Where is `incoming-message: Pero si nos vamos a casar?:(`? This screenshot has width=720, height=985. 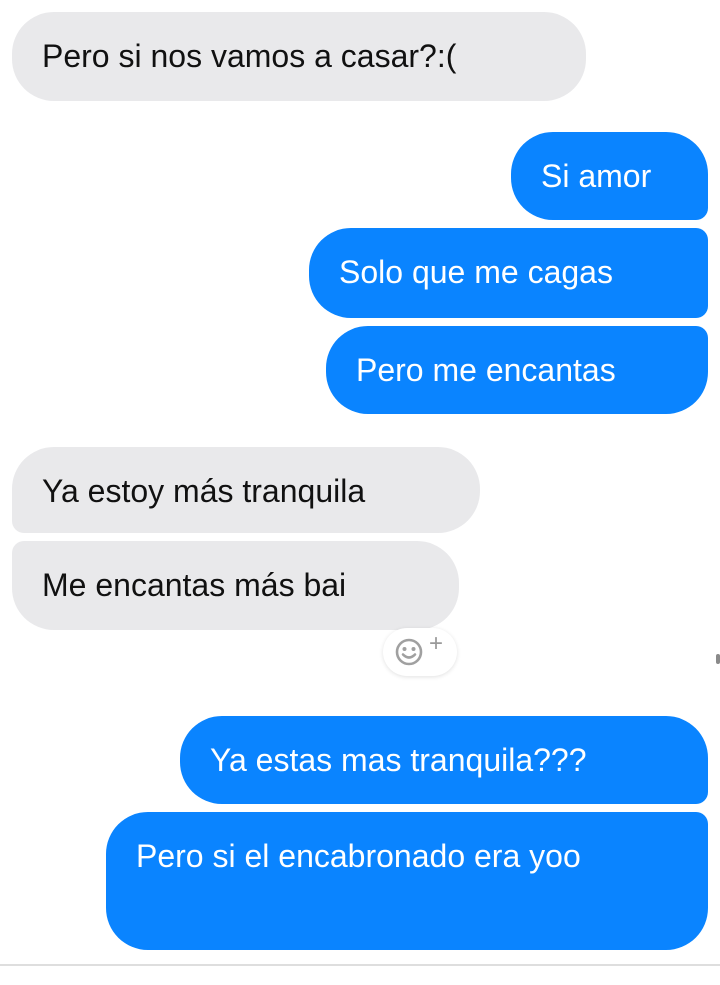
incoming-message: Pero si nos vamos a casar?:( is located at coordinates (299, 56).